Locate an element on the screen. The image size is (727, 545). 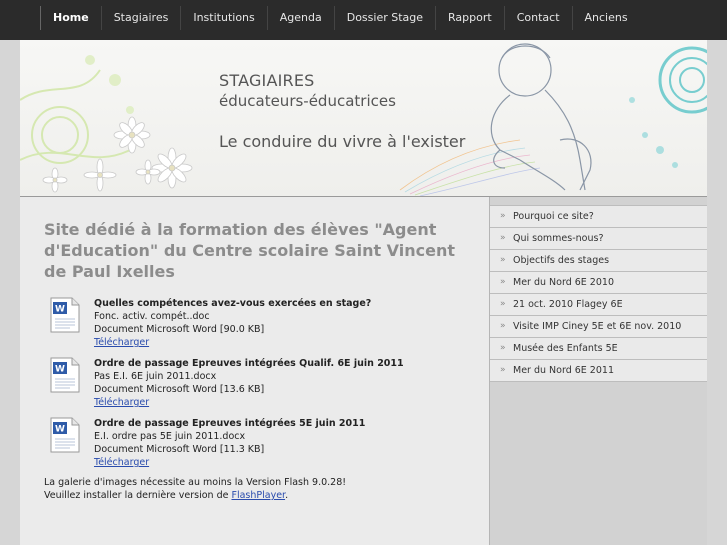
document-info: Document Microsoft Word [11.3 KB] is located at coordinates (179, 449).